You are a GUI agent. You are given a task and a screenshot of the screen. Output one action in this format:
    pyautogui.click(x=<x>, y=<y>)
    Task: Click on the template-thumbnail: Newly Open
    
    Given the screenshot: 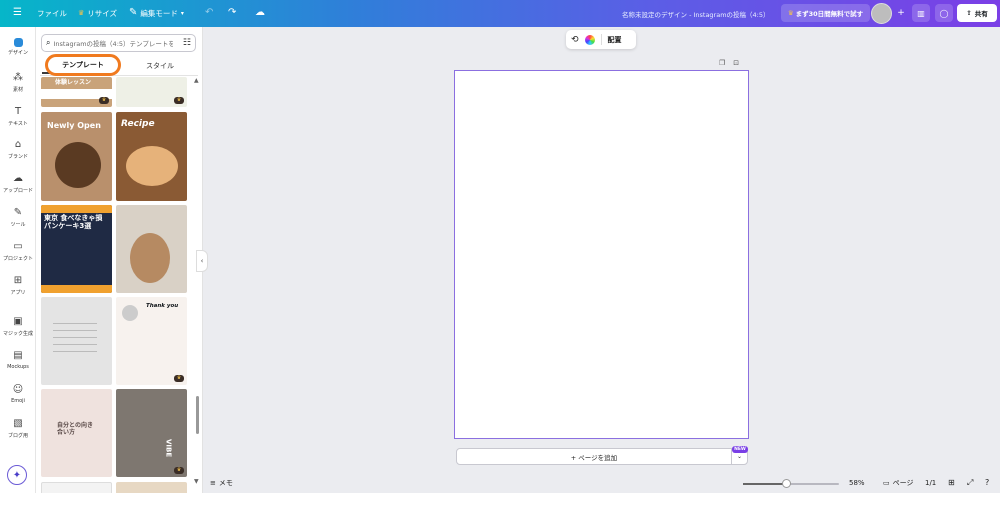 What is the action you would take?
    pyautogui.click(x=76, y=156)
    